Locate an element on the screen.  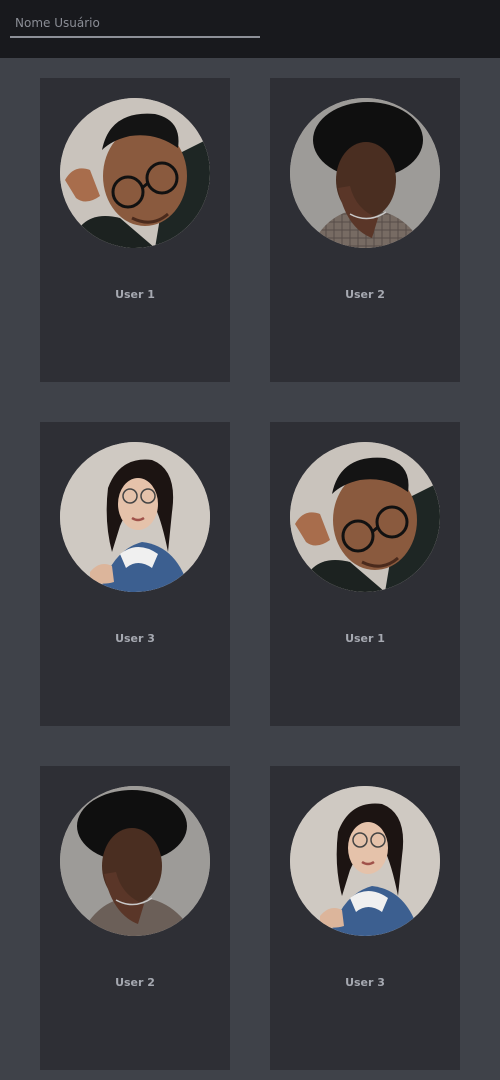
search-field is located at coordinates (135, 24).